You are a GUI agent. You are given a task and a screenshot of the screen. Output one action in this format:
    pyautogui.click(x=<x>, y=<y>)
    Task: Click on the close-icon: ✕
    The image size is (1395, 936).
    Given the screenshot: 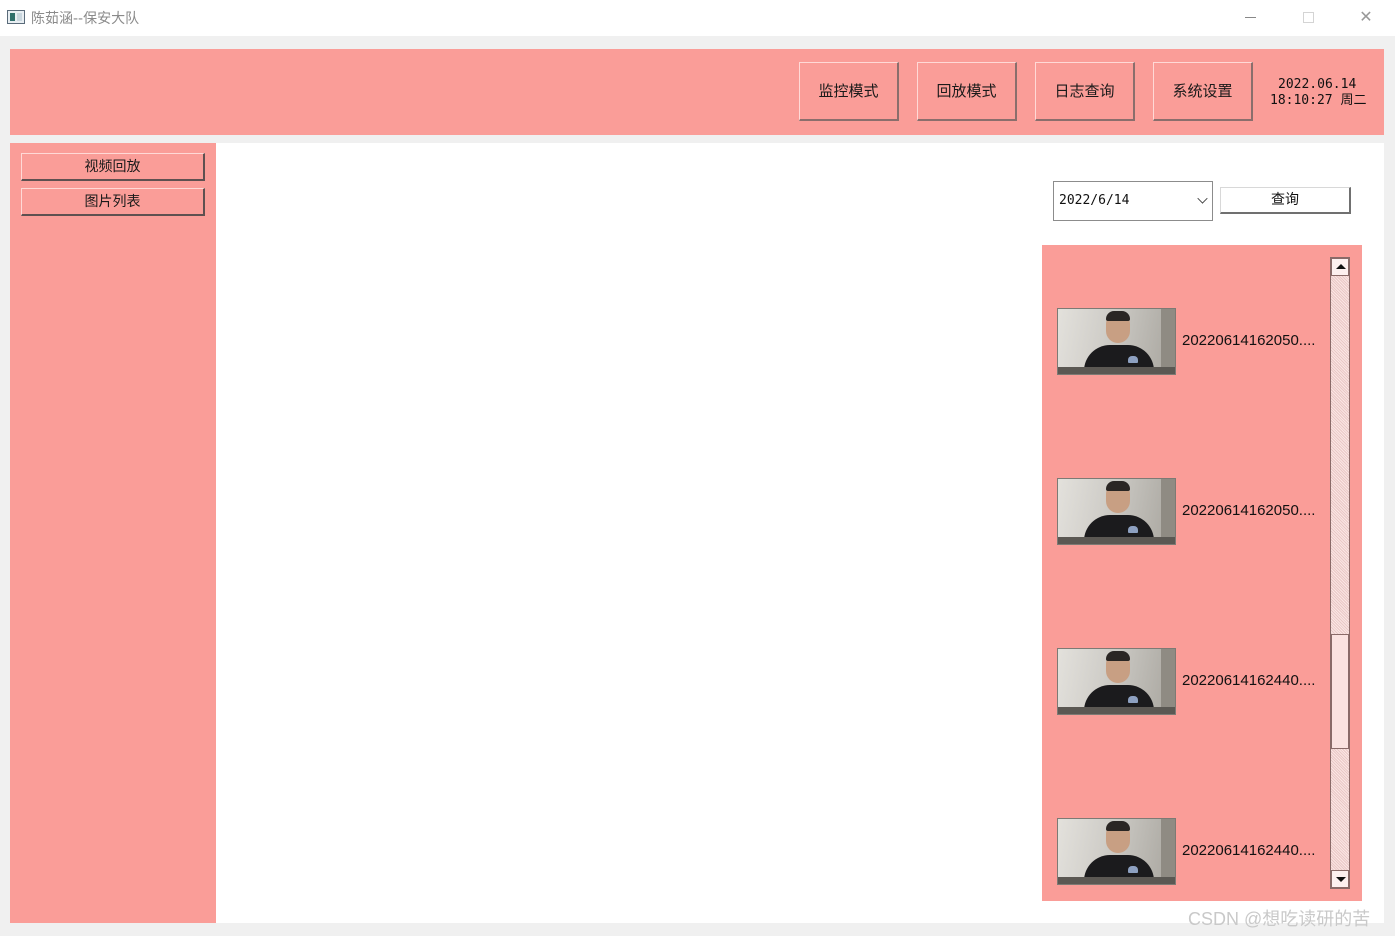 What is the action you would take?
    pyautogui.click(x=1366, y=18)
    